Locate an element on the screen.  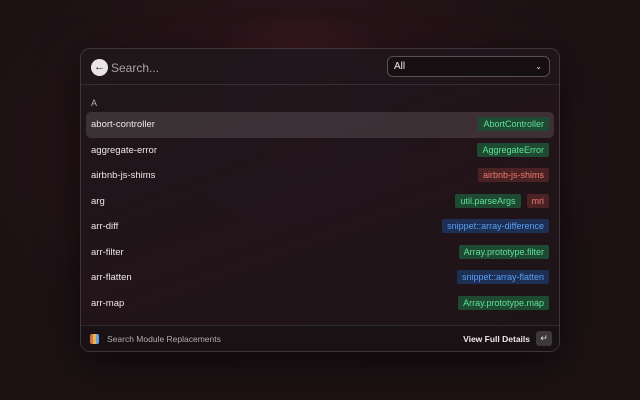
package-name: arr-filter is located at coordinates (107, 252).